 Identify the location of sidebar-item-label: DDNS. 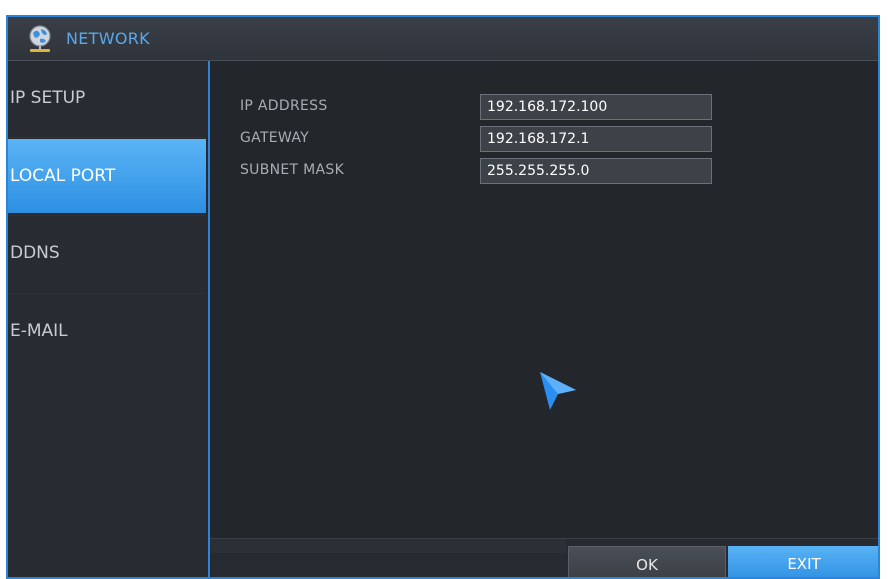
(35, 253).